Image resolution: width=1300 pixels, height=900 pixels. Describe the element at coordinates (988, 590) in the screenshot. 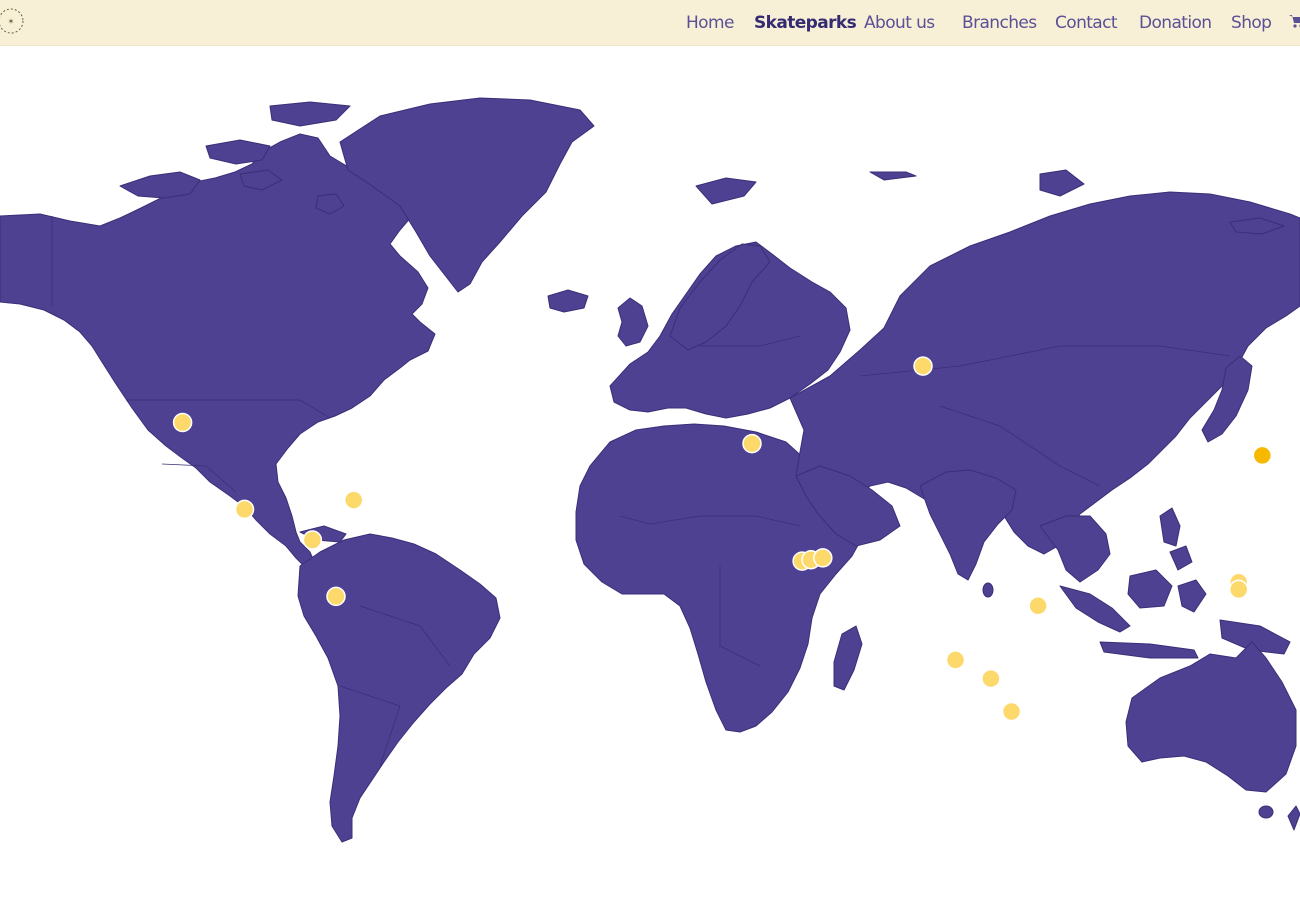

I see `sri-lanka` at that location.